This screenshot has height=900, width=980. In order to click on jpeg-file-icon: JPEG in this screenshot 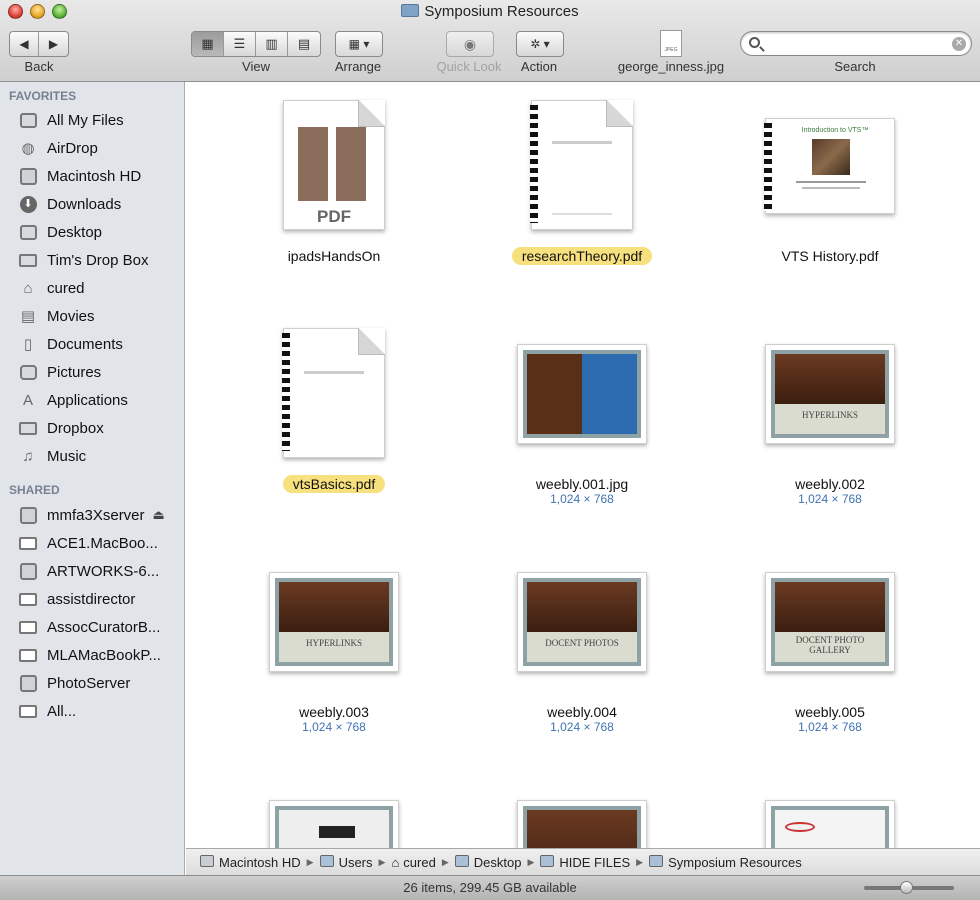, I will do `click(671, 43)`.